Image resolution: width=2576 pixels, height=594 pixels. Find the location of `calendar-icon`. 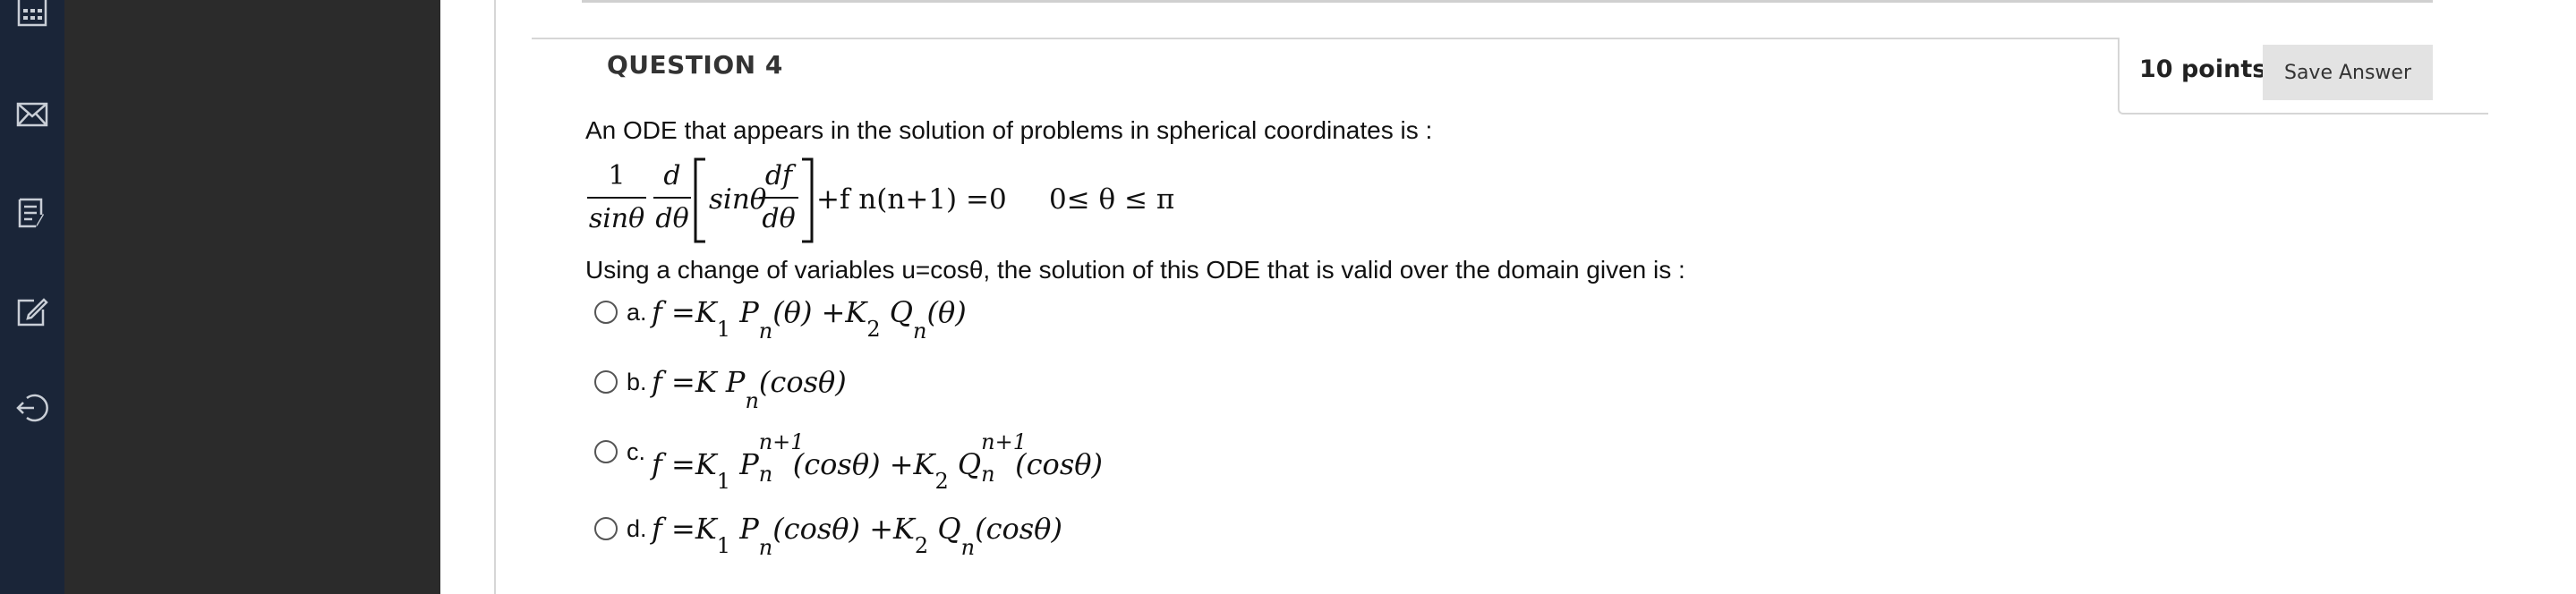

calendar-icon is located at coordinates (32, 14).